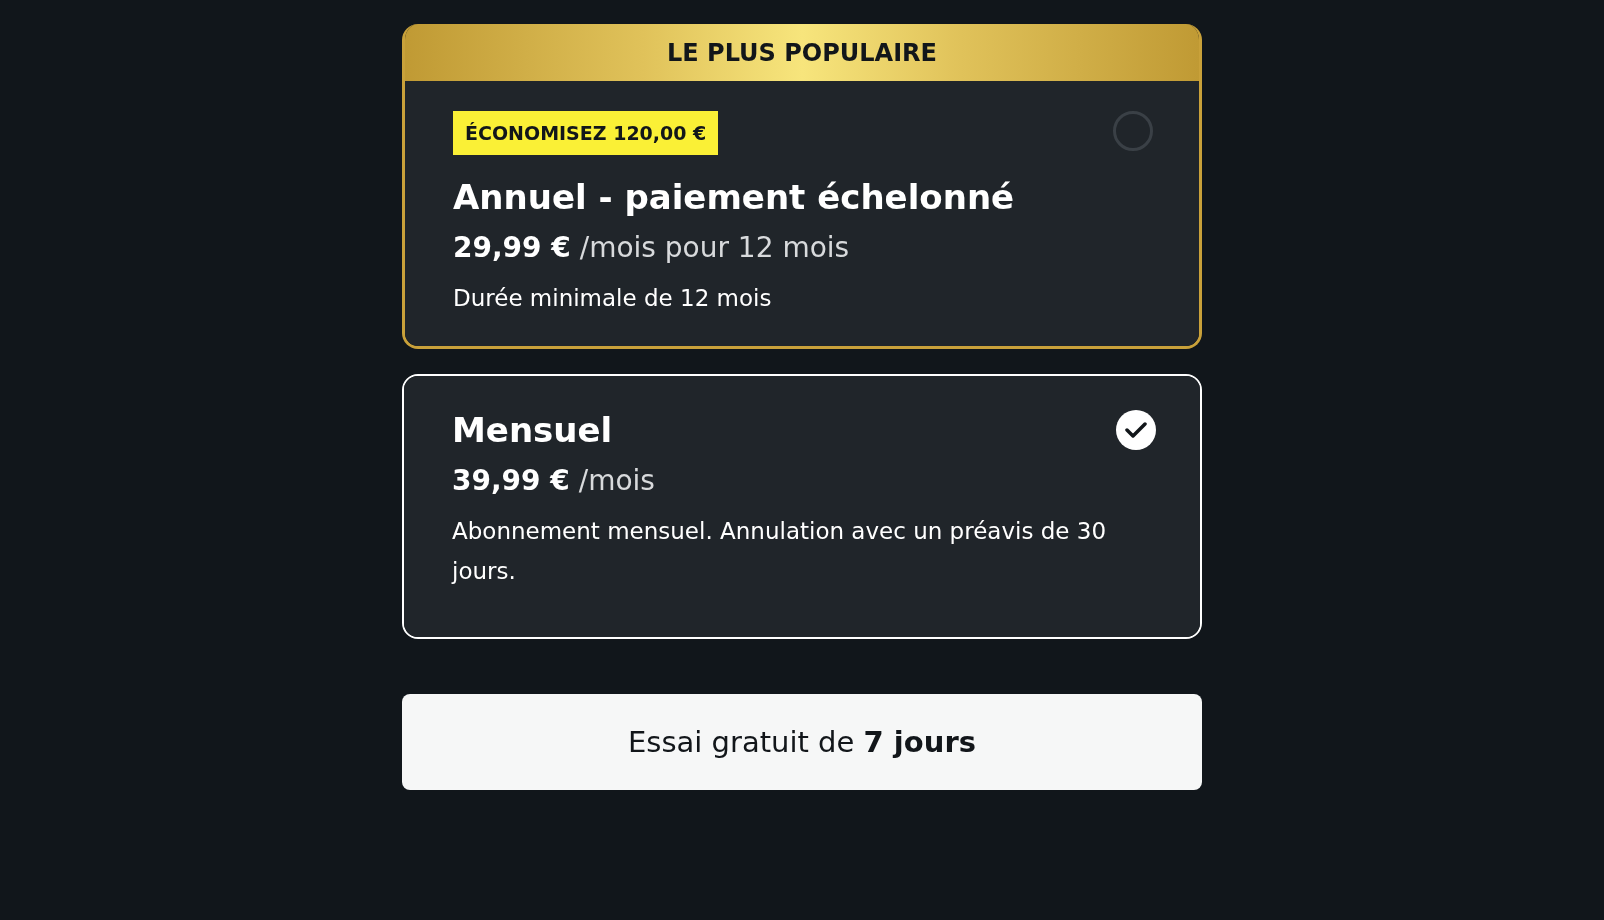 The height and width of the screenshot is (920, 1604). Describe the element at coordinates (802, 506) in the screenshot. I see `plan-card: Mensuel 39,99 € /mois Abonnement mensuel. Annulation avec un préavis de 30 jours.` at that location.